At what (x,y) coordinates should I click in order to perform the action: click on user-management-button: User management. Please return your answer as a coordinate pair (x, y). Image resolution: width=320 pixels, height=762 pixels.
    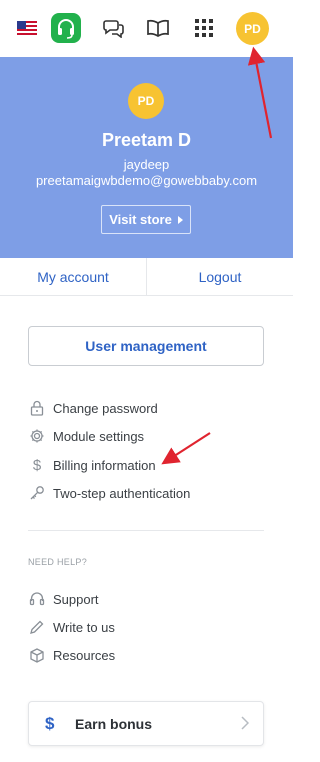
    Looking at the image, I should click on (146, 346).